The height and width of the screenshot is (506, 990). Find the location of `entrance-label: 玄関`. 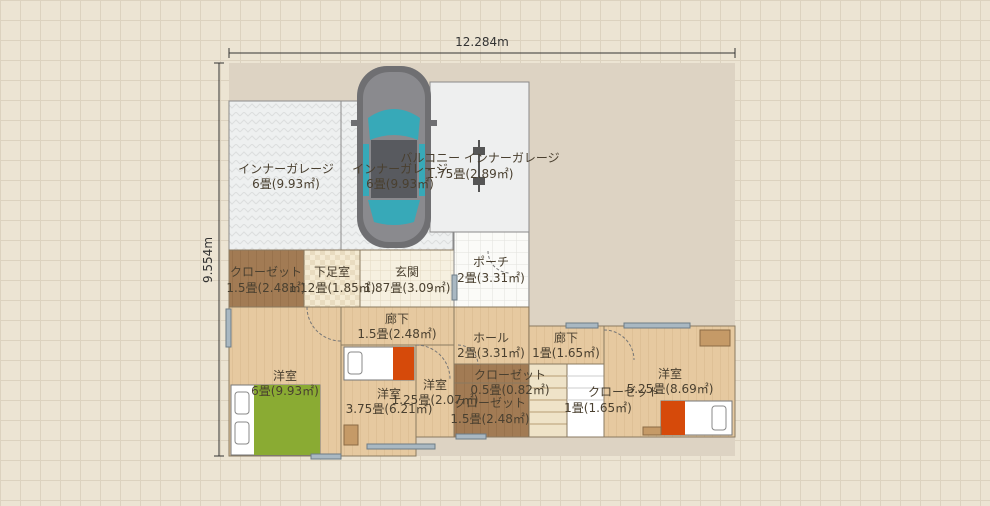

entrance-label: 玄関 is located at coordinates (407, 271).